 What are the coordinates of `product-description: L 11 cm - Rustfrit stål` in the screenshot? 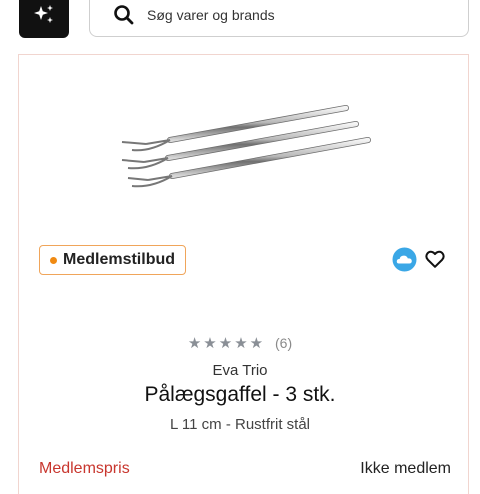 It's located at (240, 424).